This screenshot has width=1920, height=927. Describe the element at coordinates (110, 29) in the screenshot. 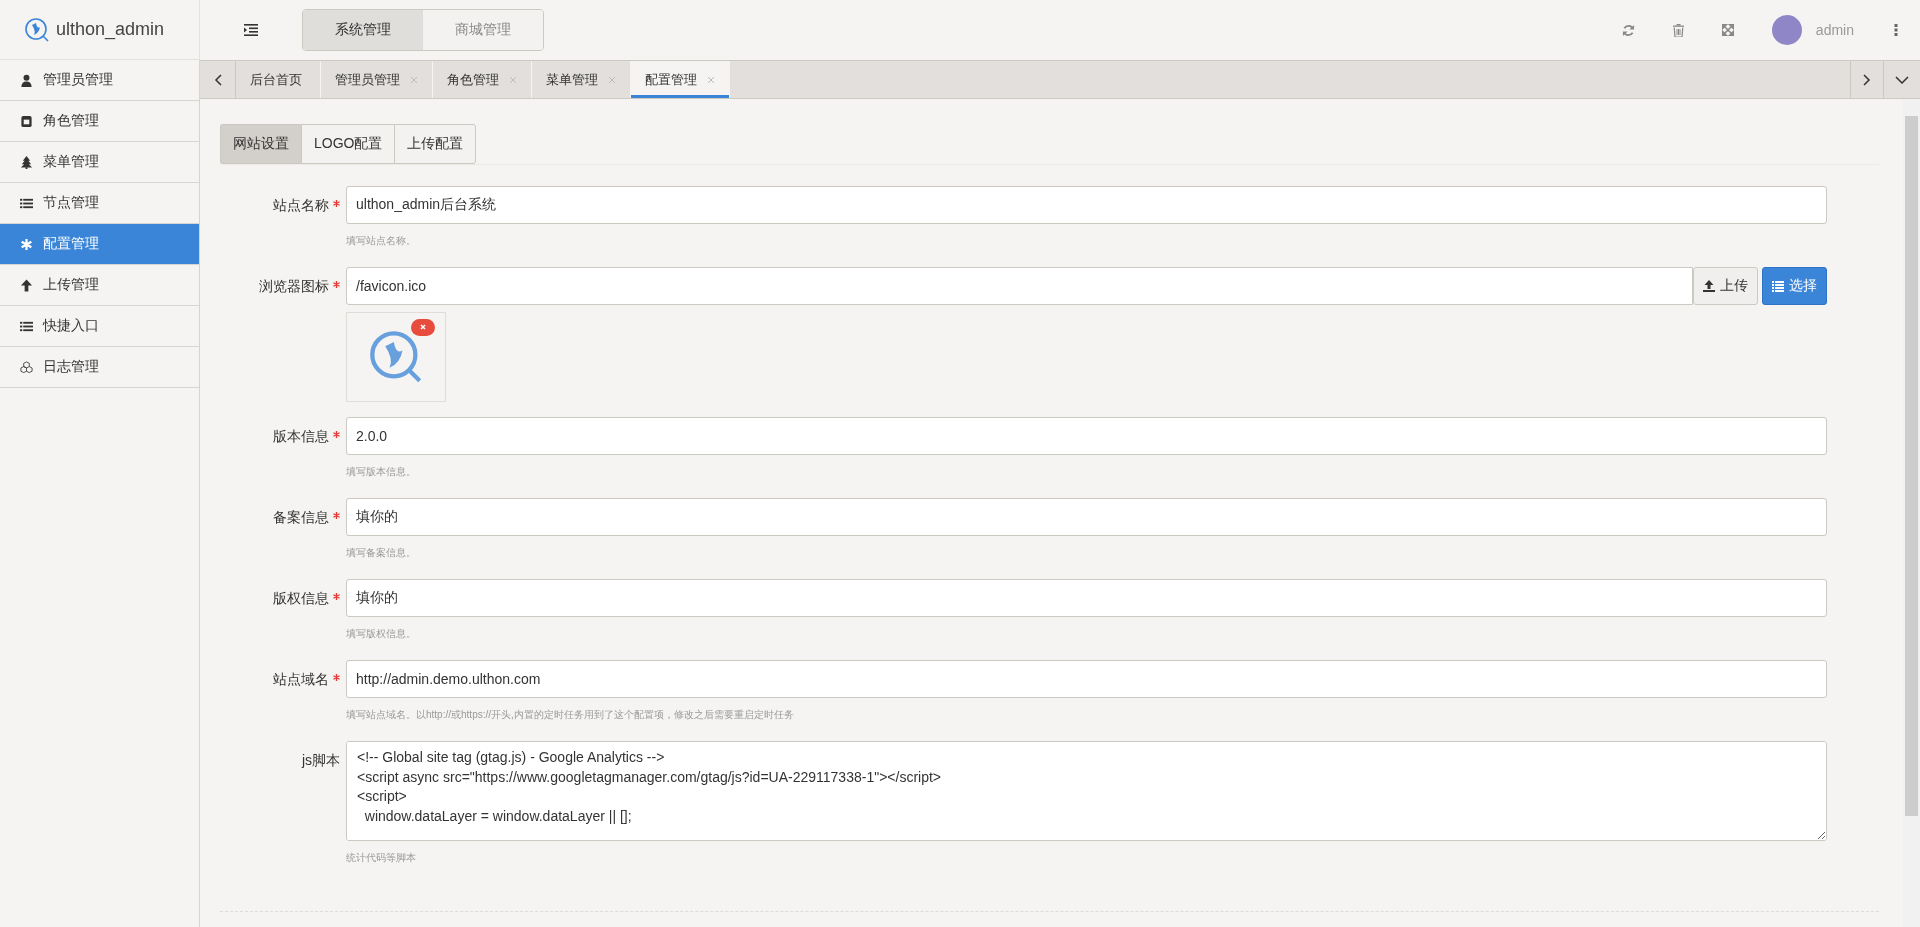

I see `brand-name: ulthon_admin` at that location.